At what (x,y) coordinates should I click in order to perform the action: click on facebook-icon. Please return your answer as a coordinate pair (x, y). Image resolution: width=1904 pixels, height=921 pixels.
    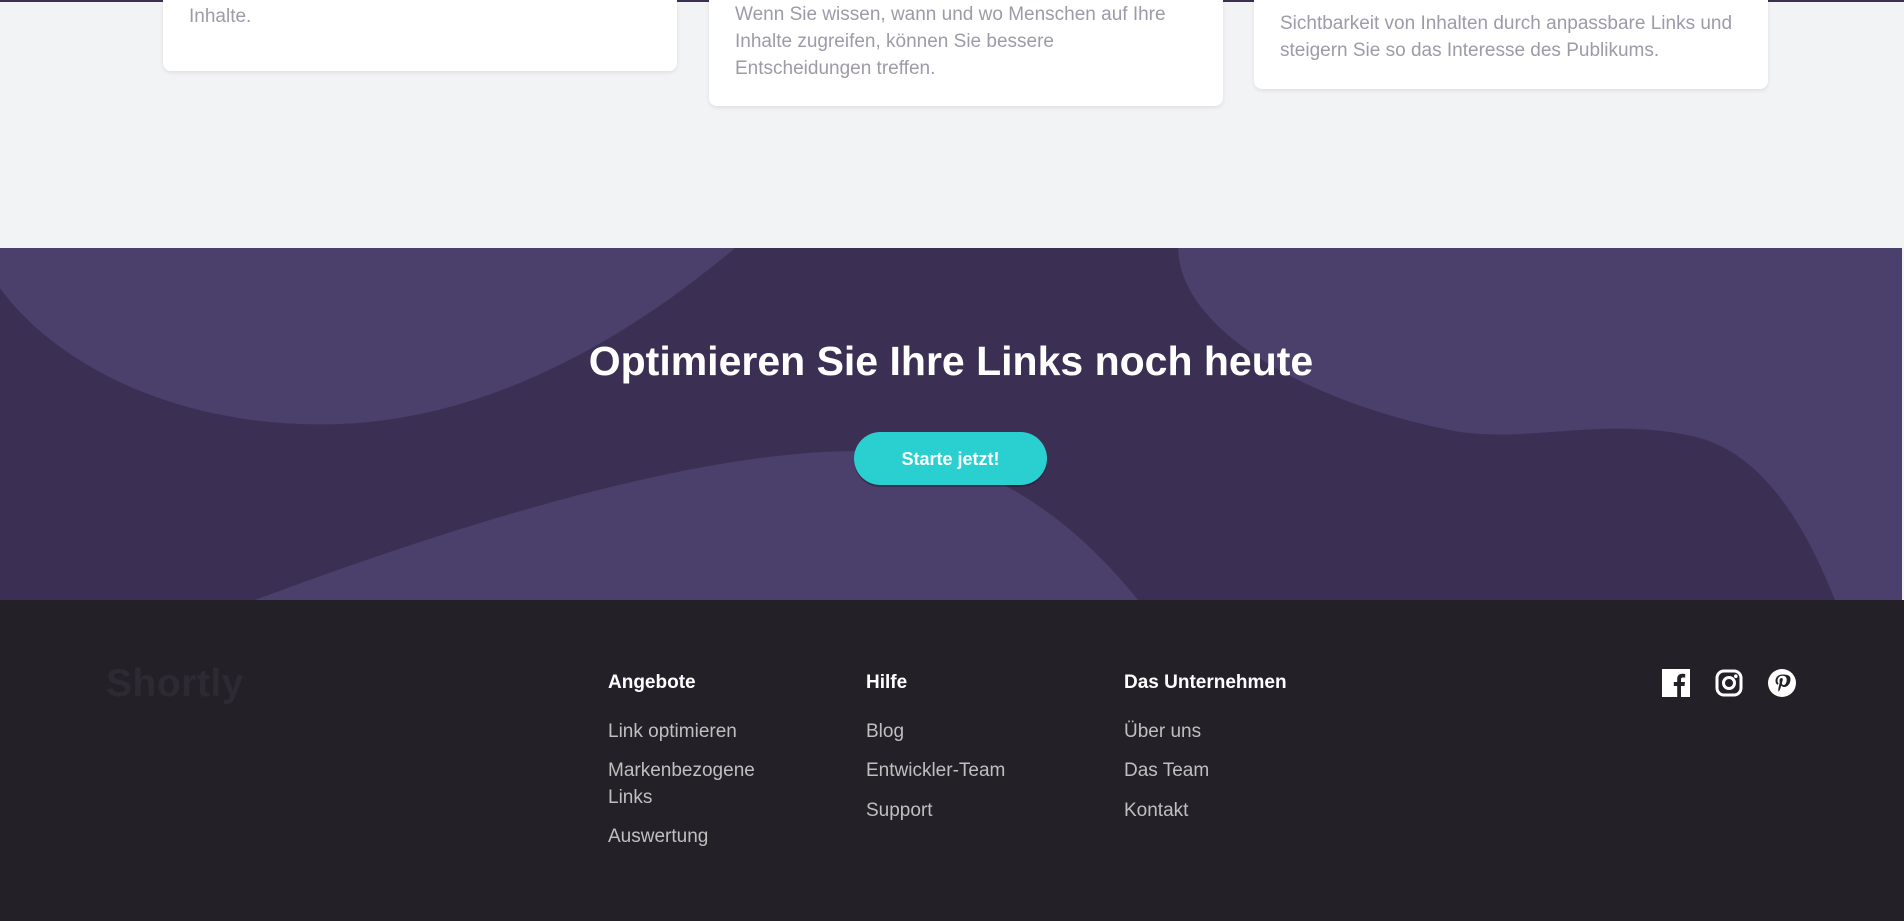
    Looking at the image, I should click on (1676, 683).